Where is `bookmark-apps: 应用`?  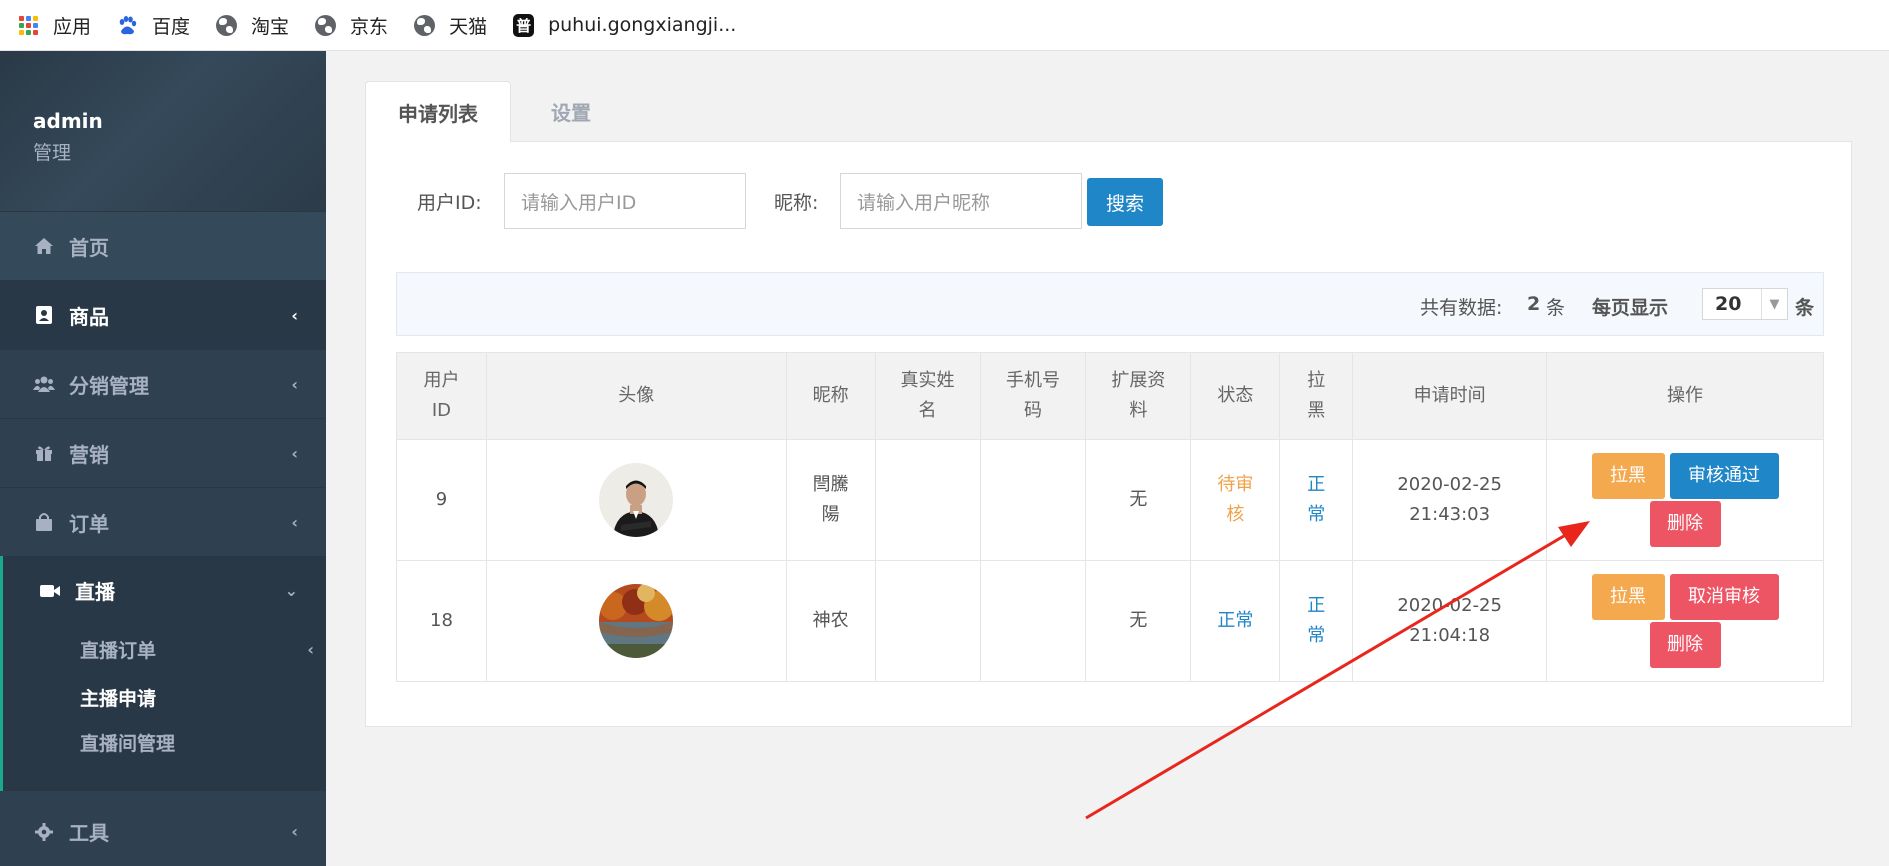
bookmark-apps: 应用 is located at coordinates (54, 25).